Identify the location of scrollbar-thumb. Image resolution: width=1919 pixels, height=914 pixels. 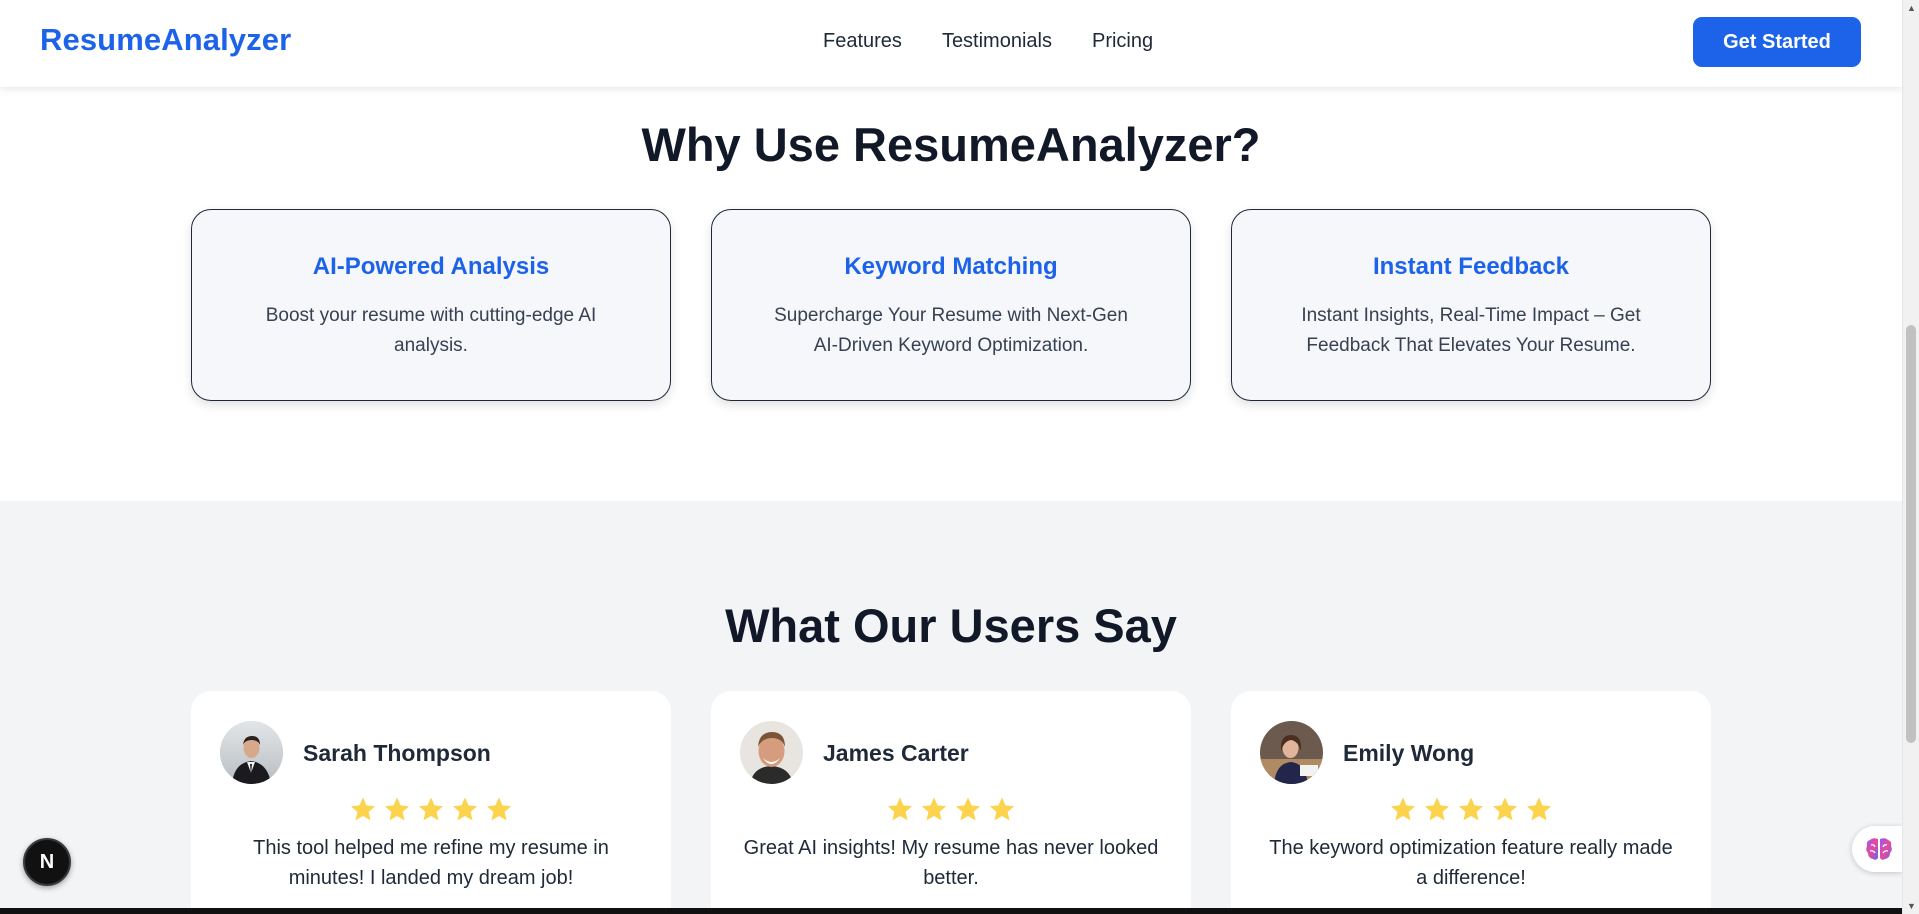
(1911, 534).